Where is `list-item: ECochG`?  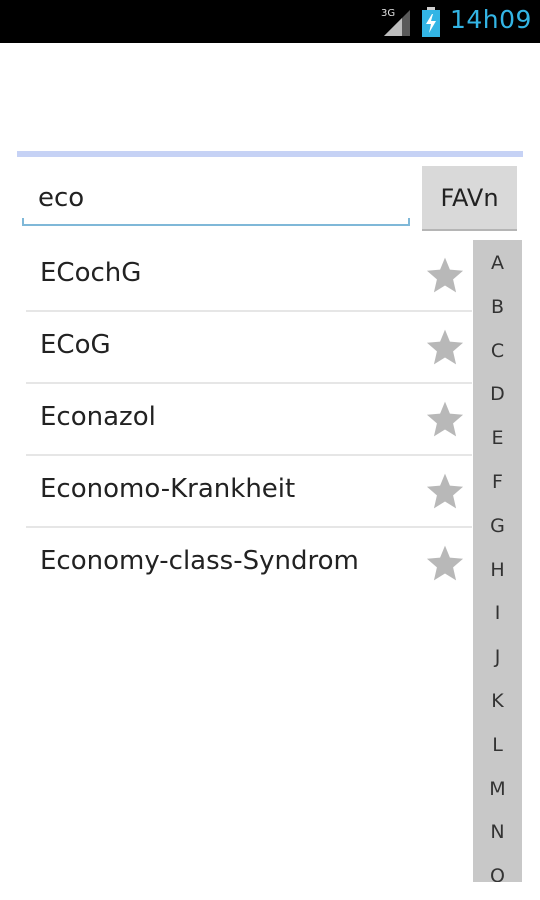
list-item: ECochG is located at coordinates (249, 276).